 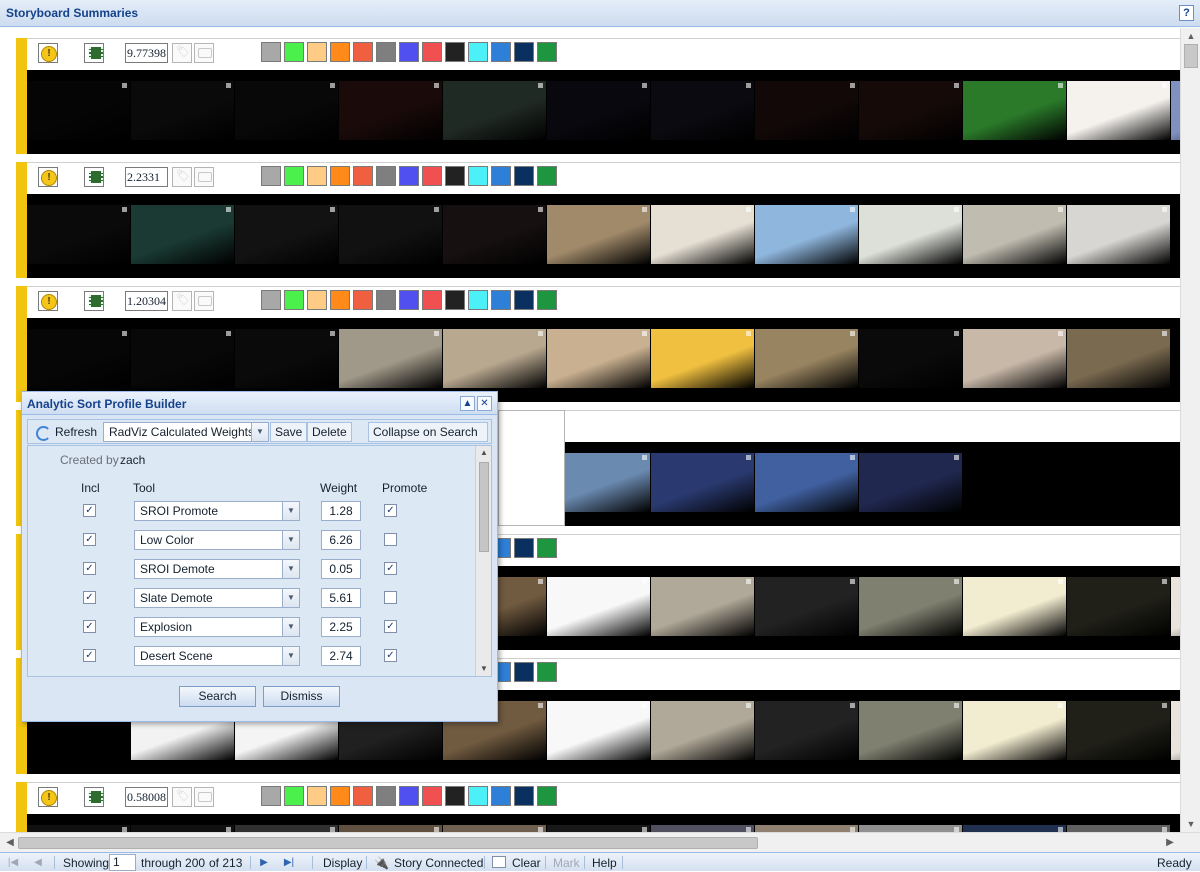 I want to click on collapse-on-search-button: Collapse on Search ▼, so click(x=428, y=439).